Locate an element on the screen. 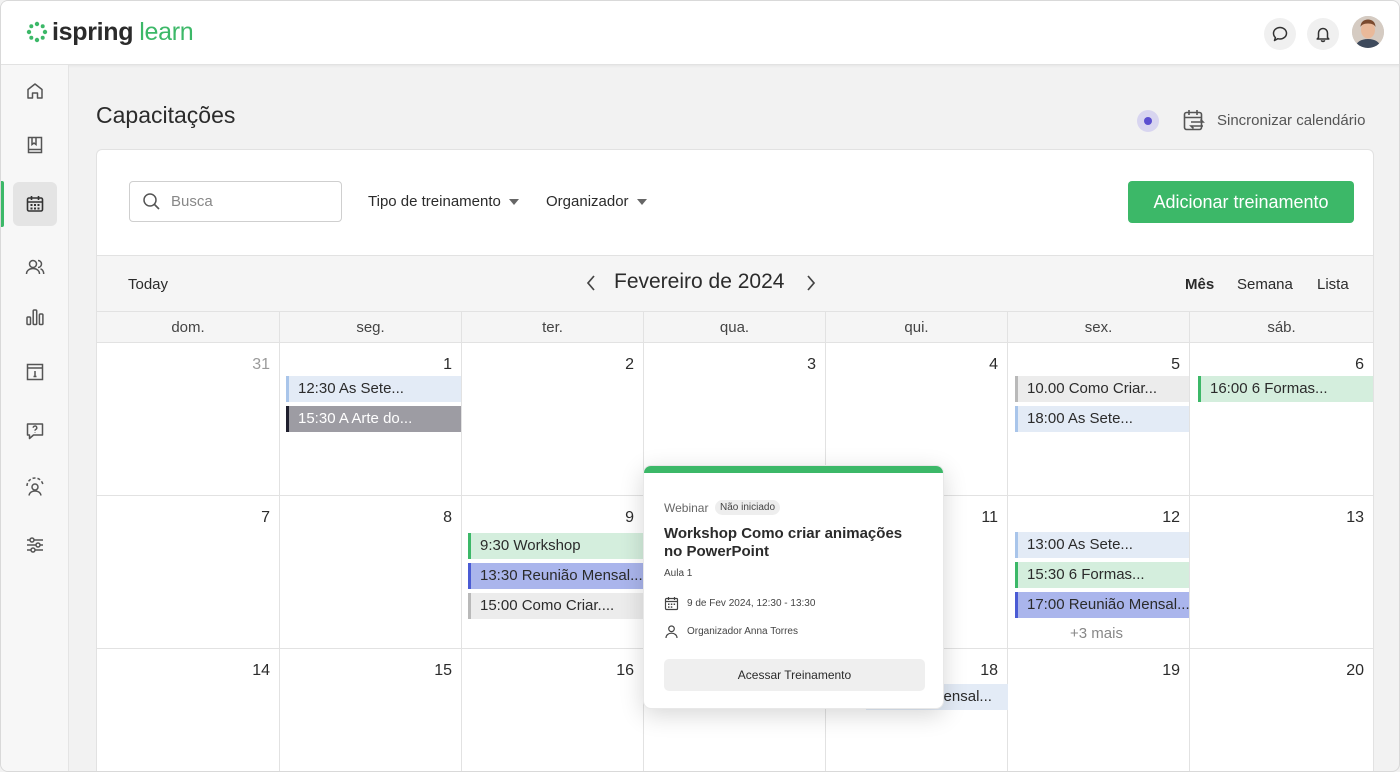 This screenshot has width=1400, height=772. more-events-link: +3 mais is located at coordinates (1096, 633).